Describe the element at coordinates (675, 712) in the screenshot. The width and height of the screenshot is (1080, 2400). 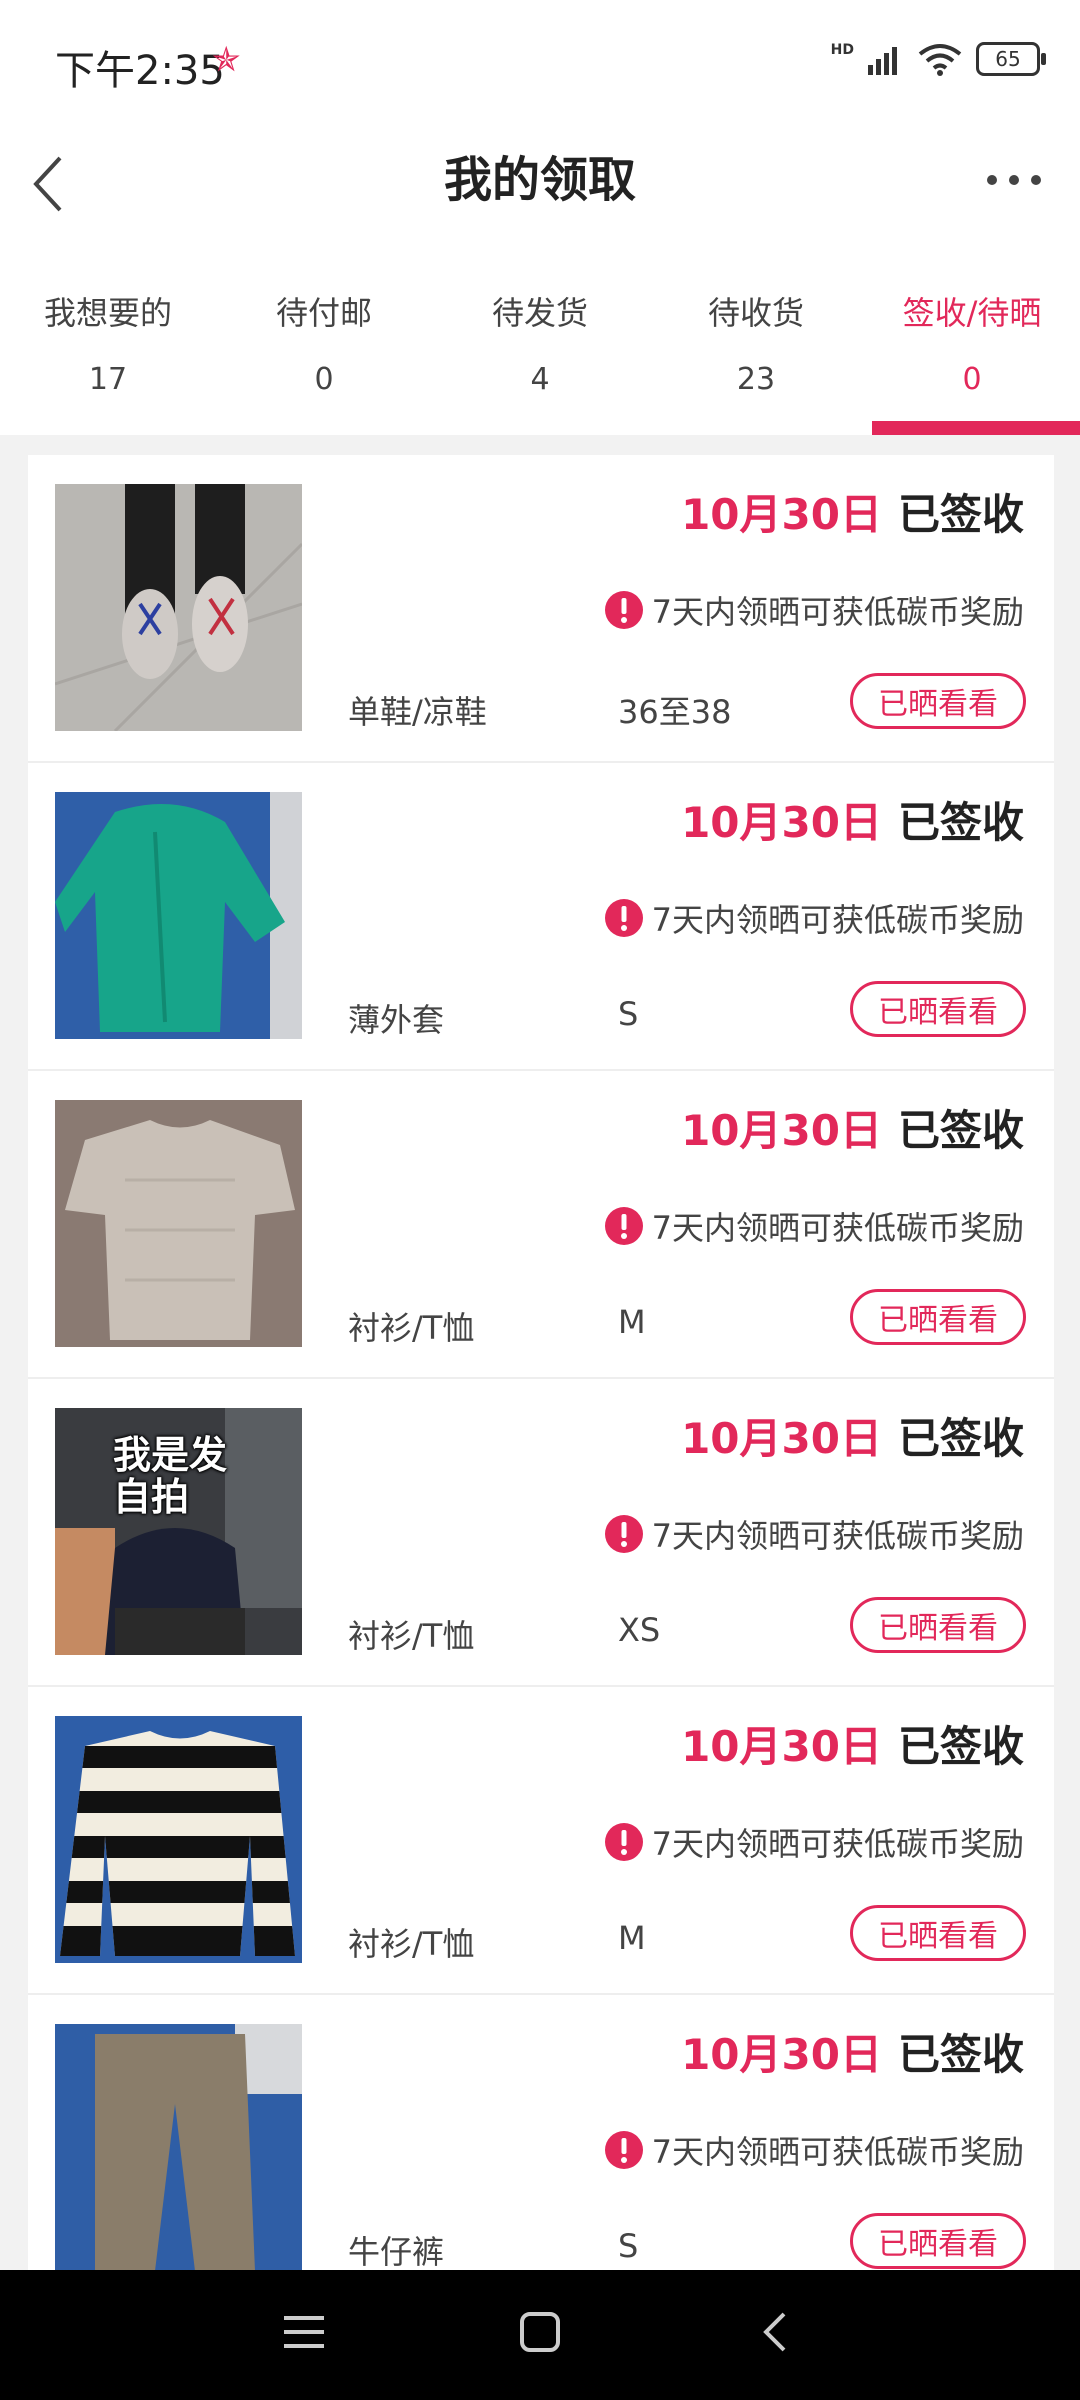
I see `item-size: 36至38` at that location.